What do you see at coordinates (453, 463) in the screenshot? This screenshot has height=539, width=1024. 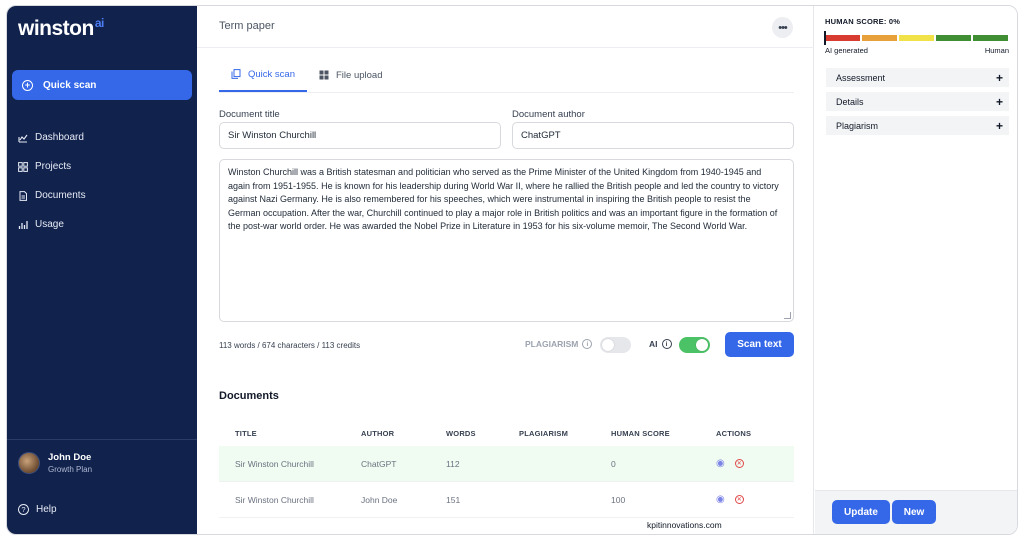 I see `cell-words: 112` at bounding box center [453, 463].